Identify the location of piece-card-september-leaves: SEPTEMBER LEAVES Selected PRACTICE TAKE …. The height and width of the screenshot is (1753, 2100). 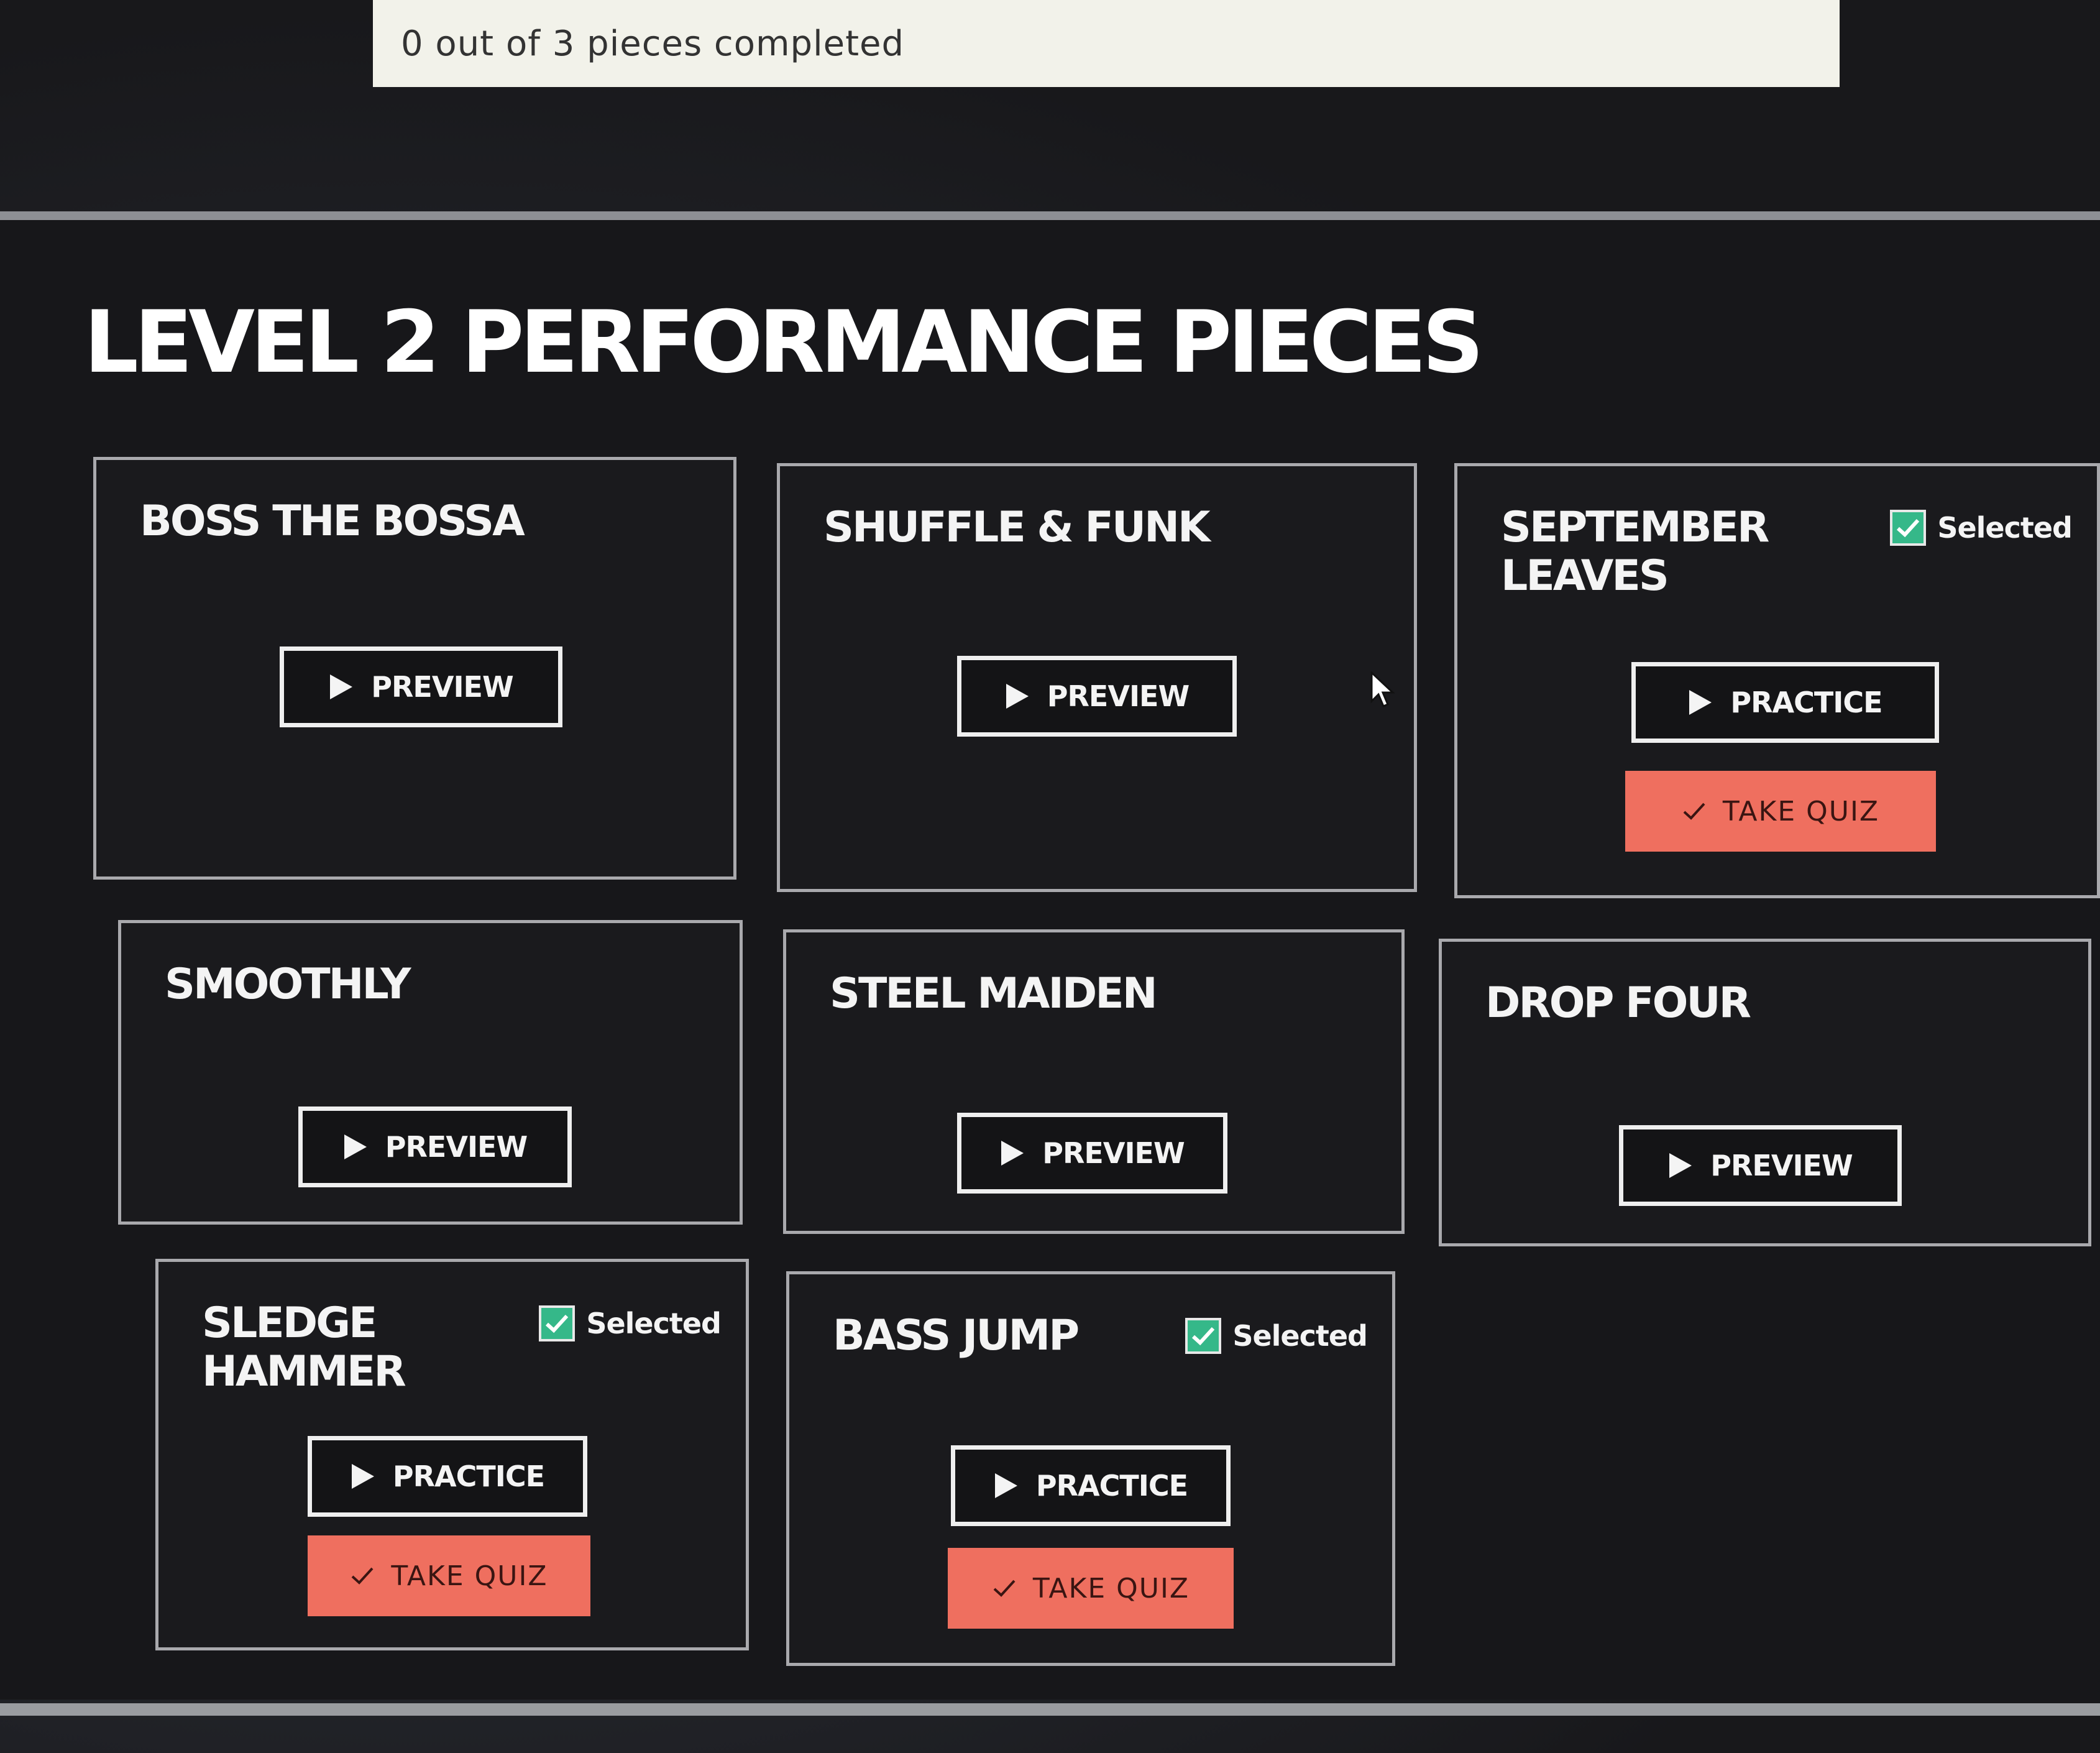
(1777, 680).